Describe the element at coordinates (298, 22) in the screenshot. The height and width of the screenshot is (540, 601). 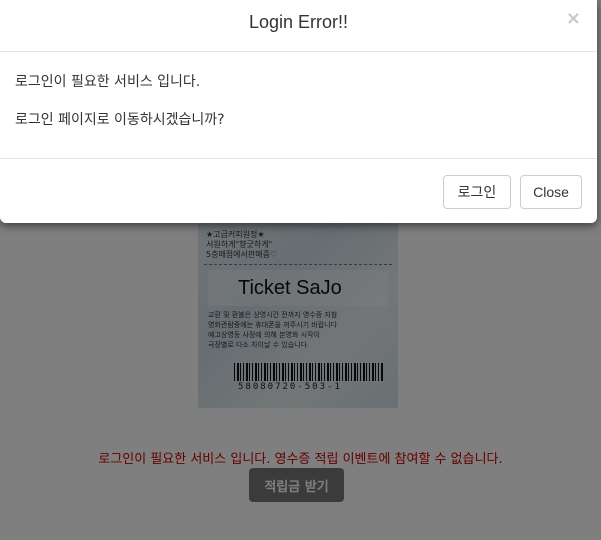
I see `modal-title: Login Error!!` at that location.